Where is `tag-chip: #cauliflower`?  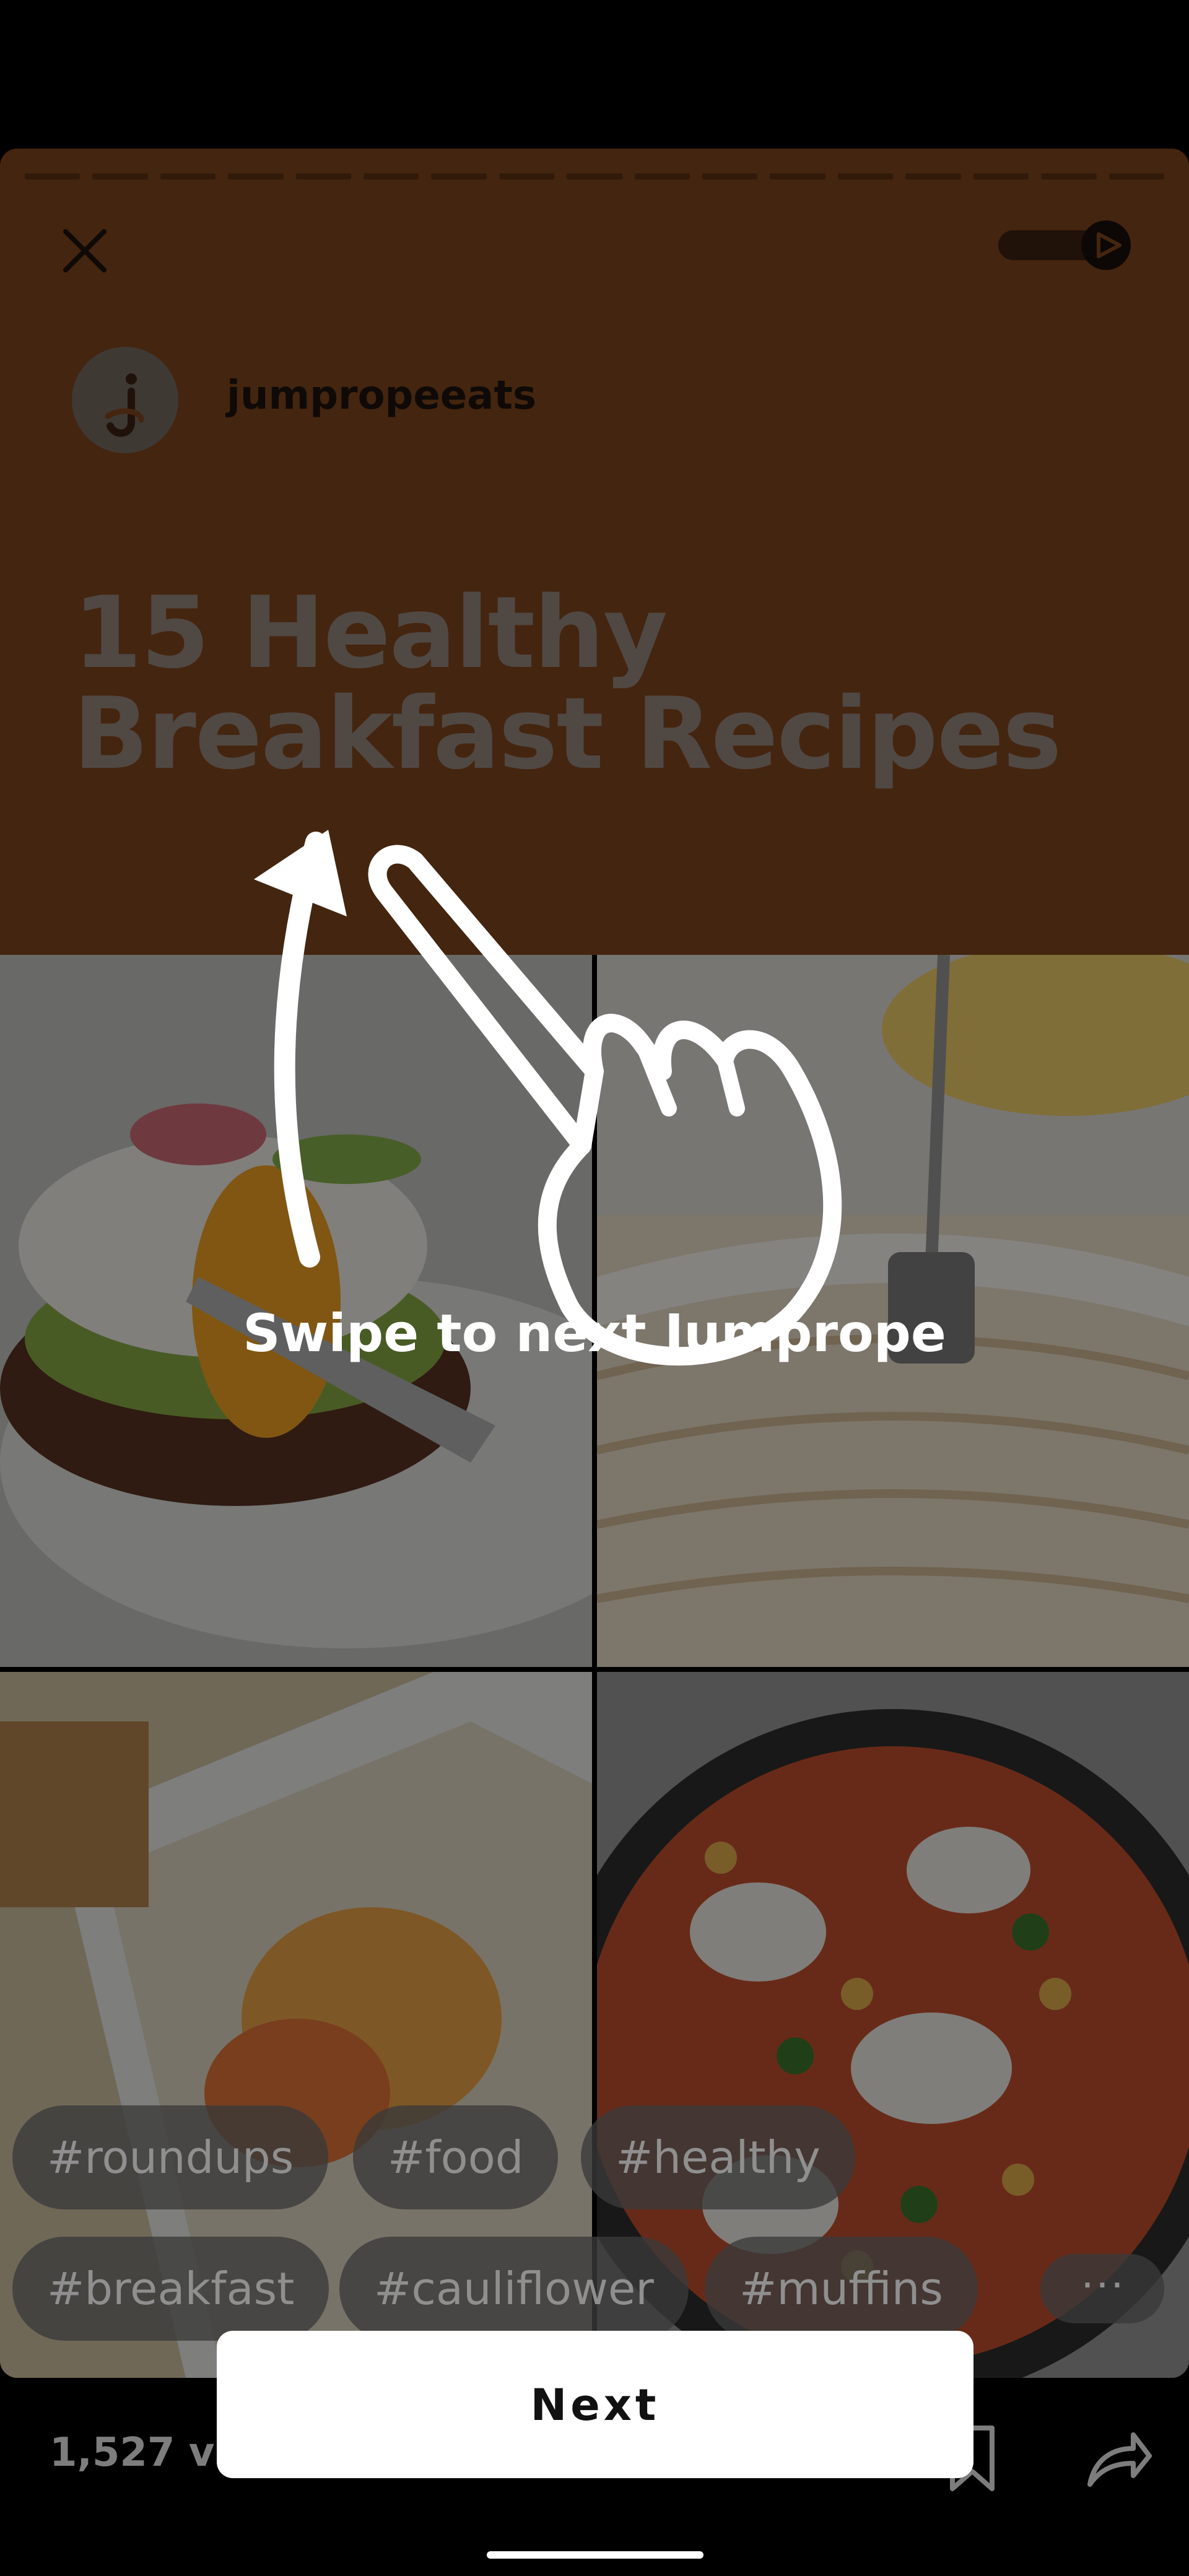 tag-chip: #cauliflower is located at coordinates (514, 2289).